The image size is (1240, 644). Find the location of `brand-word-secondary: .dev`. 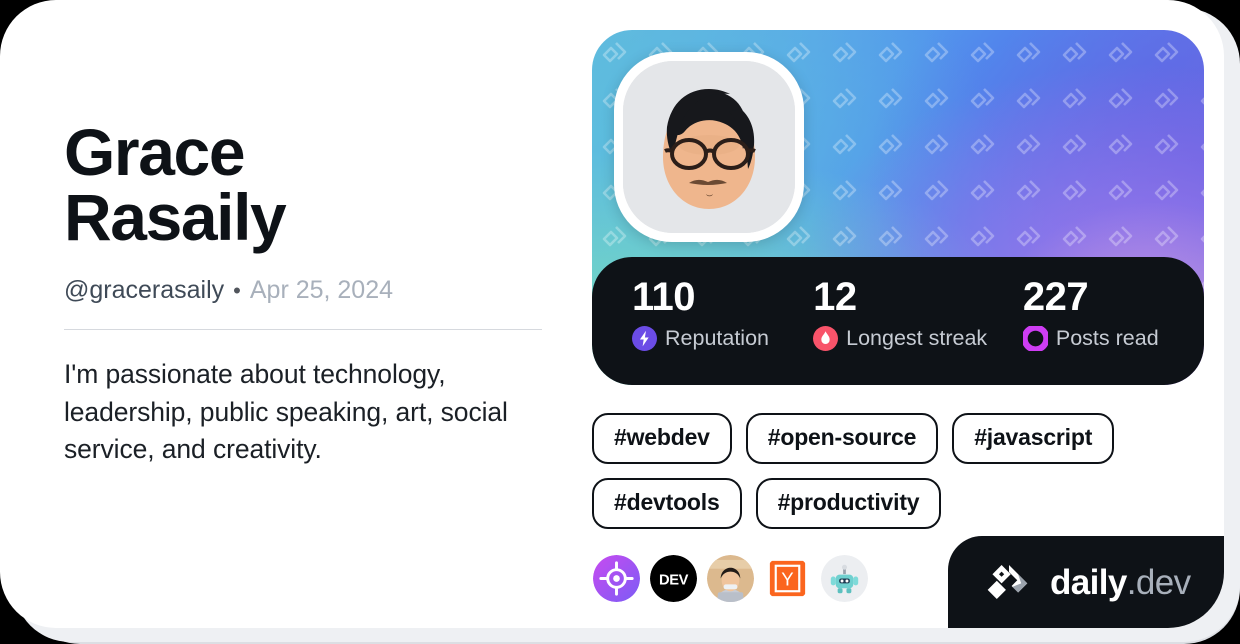

brand-word-secondary: .dev is located at coordinates (1158, 582).